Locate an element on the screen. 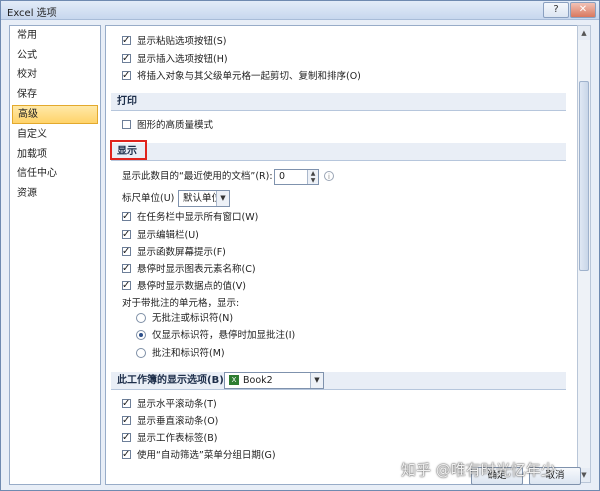 The image size is (600, 491). taskbar-windows-row: 在任务栏中显示所有窗口(W) is located at coordinates (190, 217).